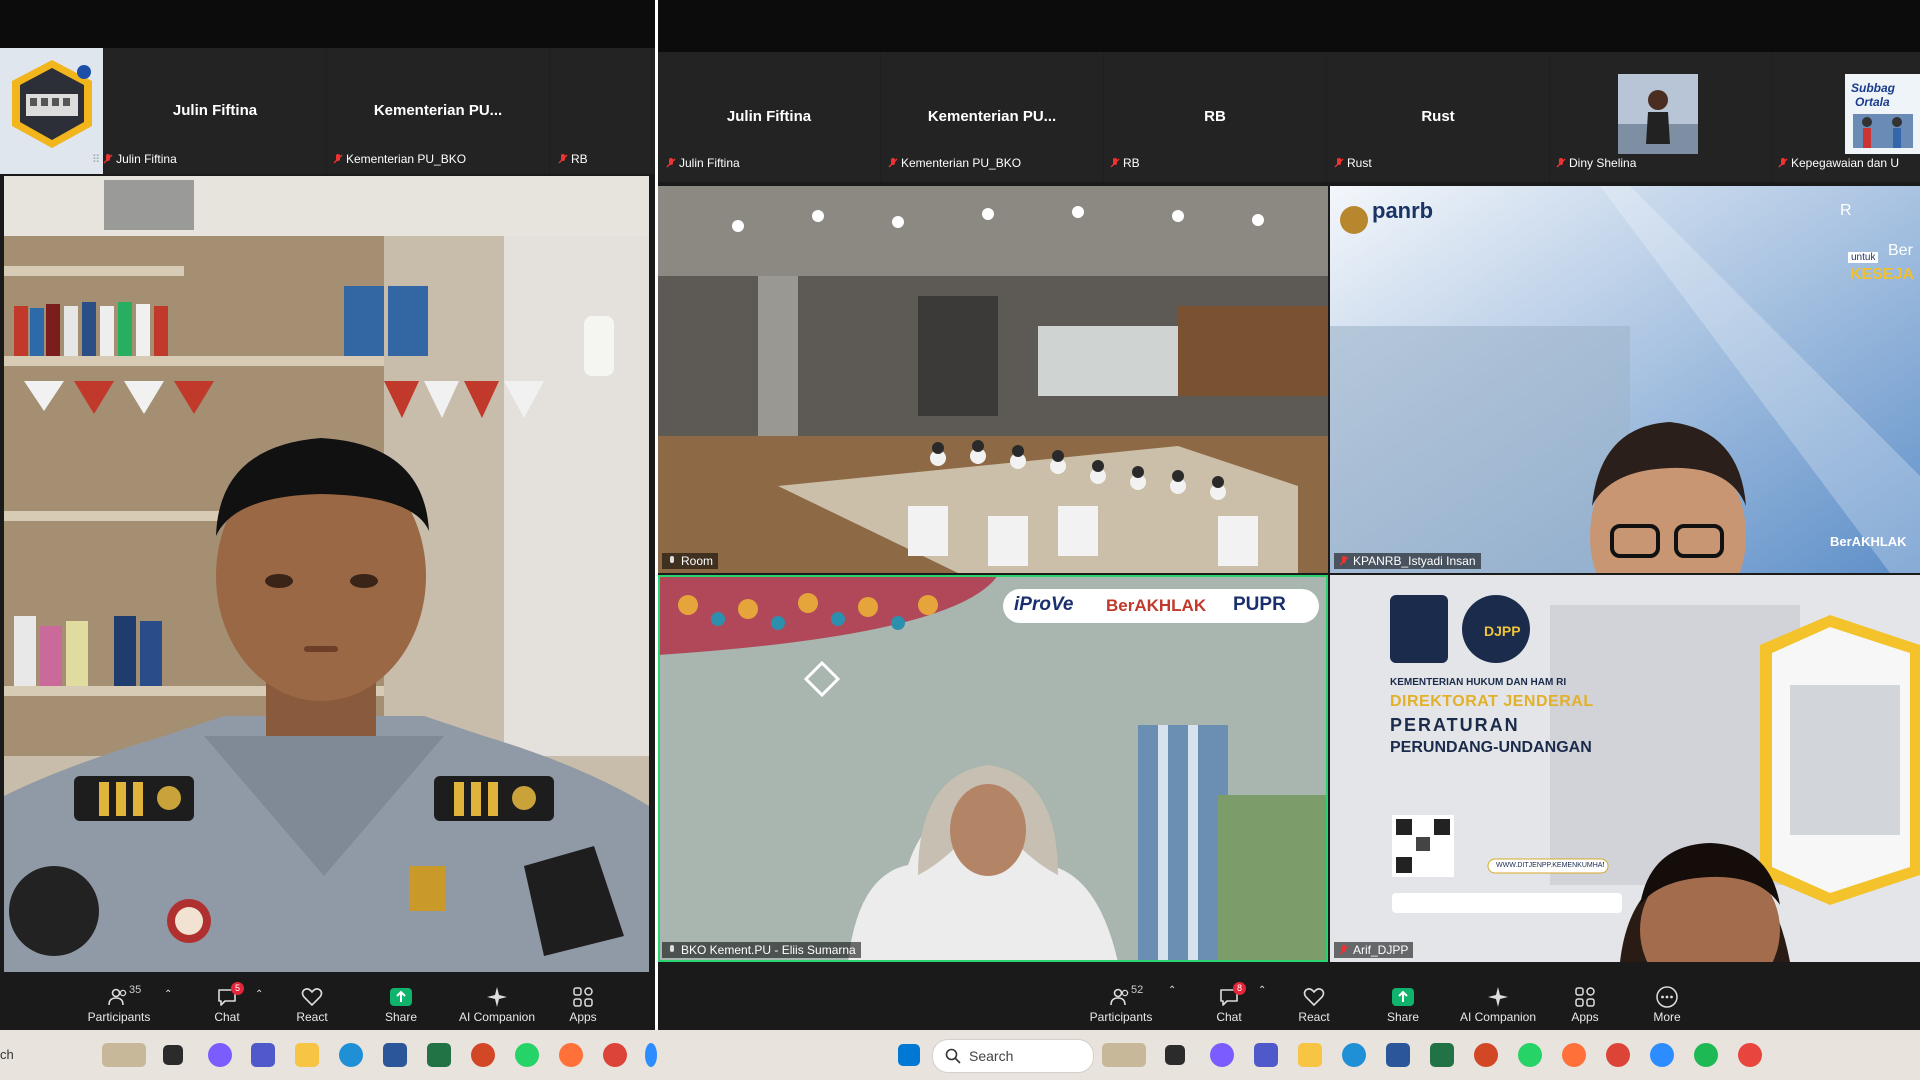 The height and width of the screenshot is (1080, 1920). Describe the element at coordinates (1750, 1055) in the screenshot. I see `chrome-profile-icon` at that location.